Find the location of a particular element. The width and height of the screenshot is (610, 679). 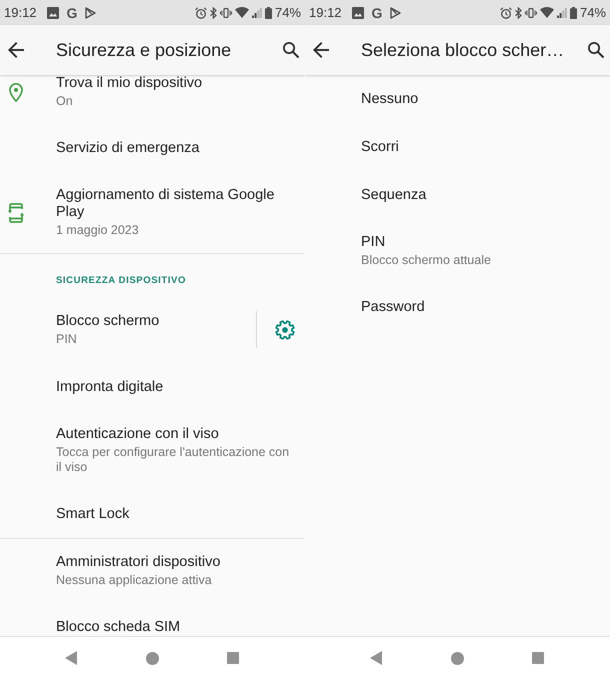

setting-title: Smart Lock is located at coordinates (93, 514).